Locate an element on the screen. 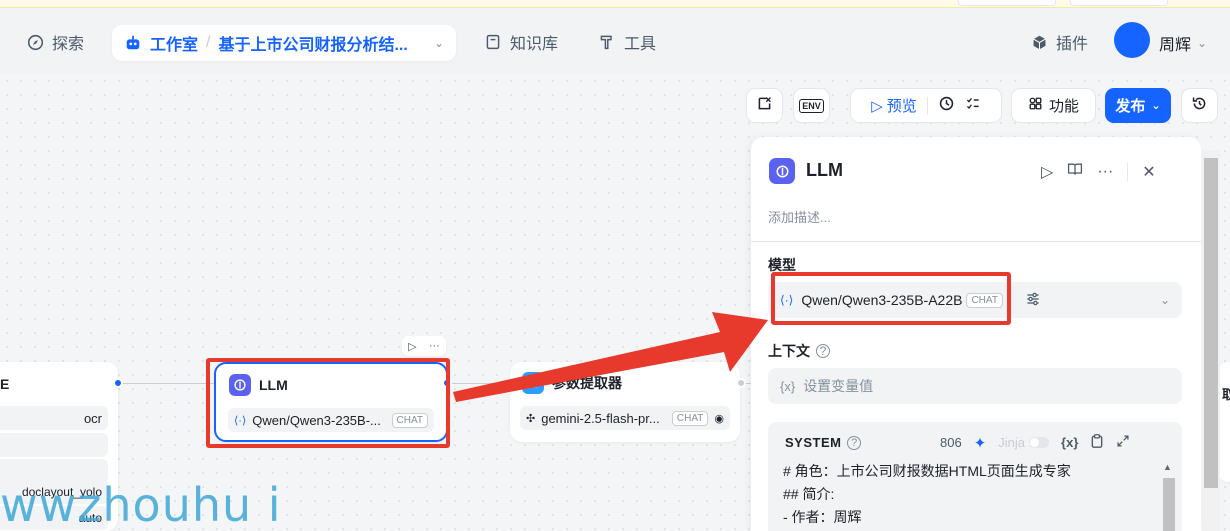 The width and height of the screenshot is (1230, 531). annotation-arrow-icon is located at coordinates (610, 357).